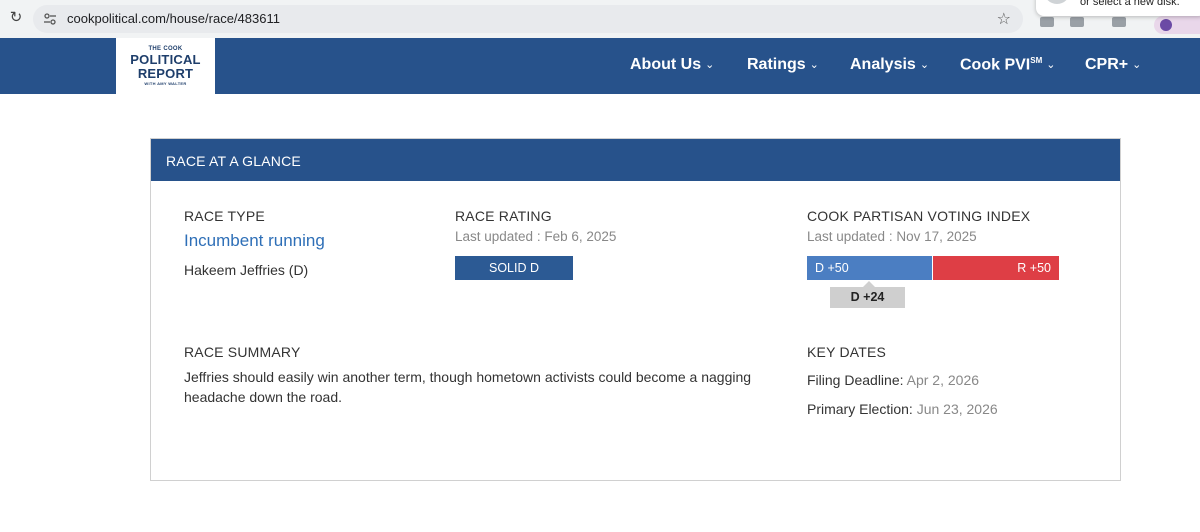 This screenshot has height=532, width=1200. What do you see at coordinates (254, 240) in the screenshot?
I see `race-type-value: Incumbent running` at bounding box center [254, 240].